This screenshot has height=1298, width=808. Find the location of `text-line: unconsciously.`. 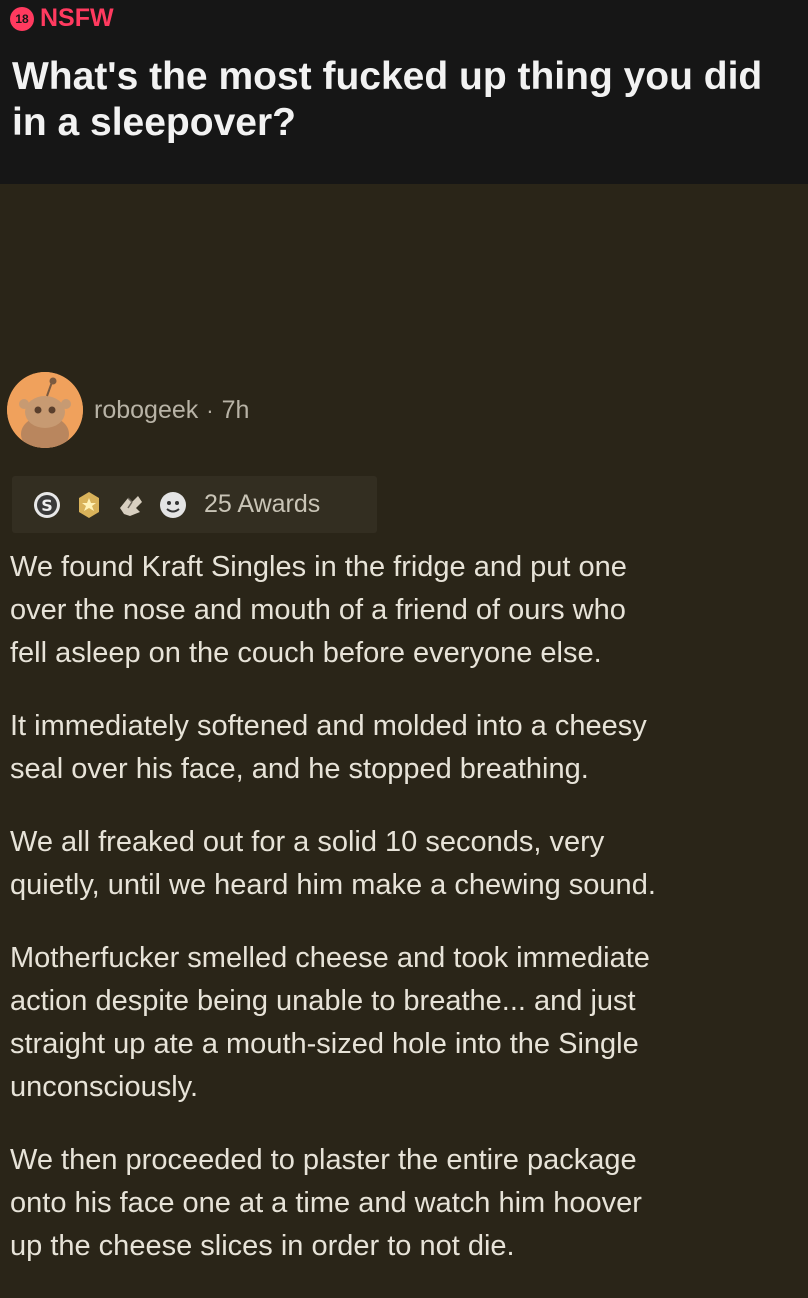

text-line: unconsciously. is located at coordinates (104, 1087).